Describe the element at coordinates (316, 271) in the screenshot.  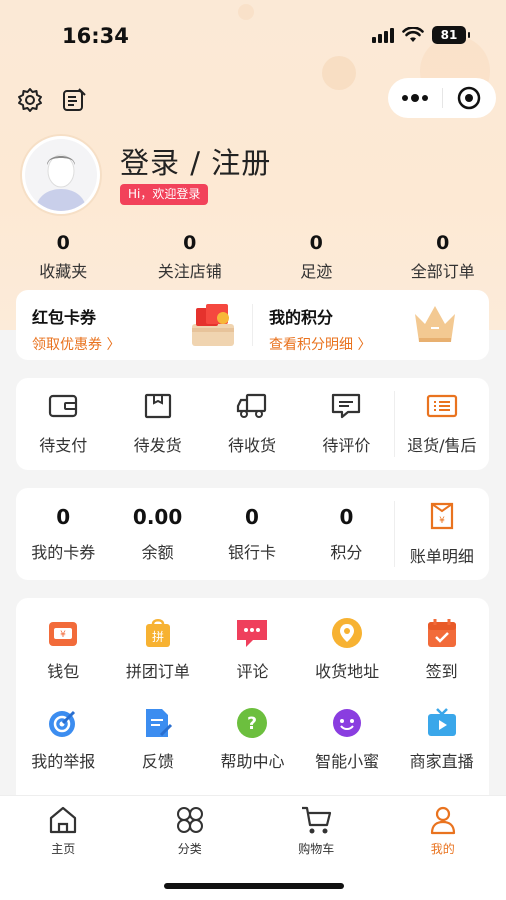
I see `stat-label: 足迹` at that location.